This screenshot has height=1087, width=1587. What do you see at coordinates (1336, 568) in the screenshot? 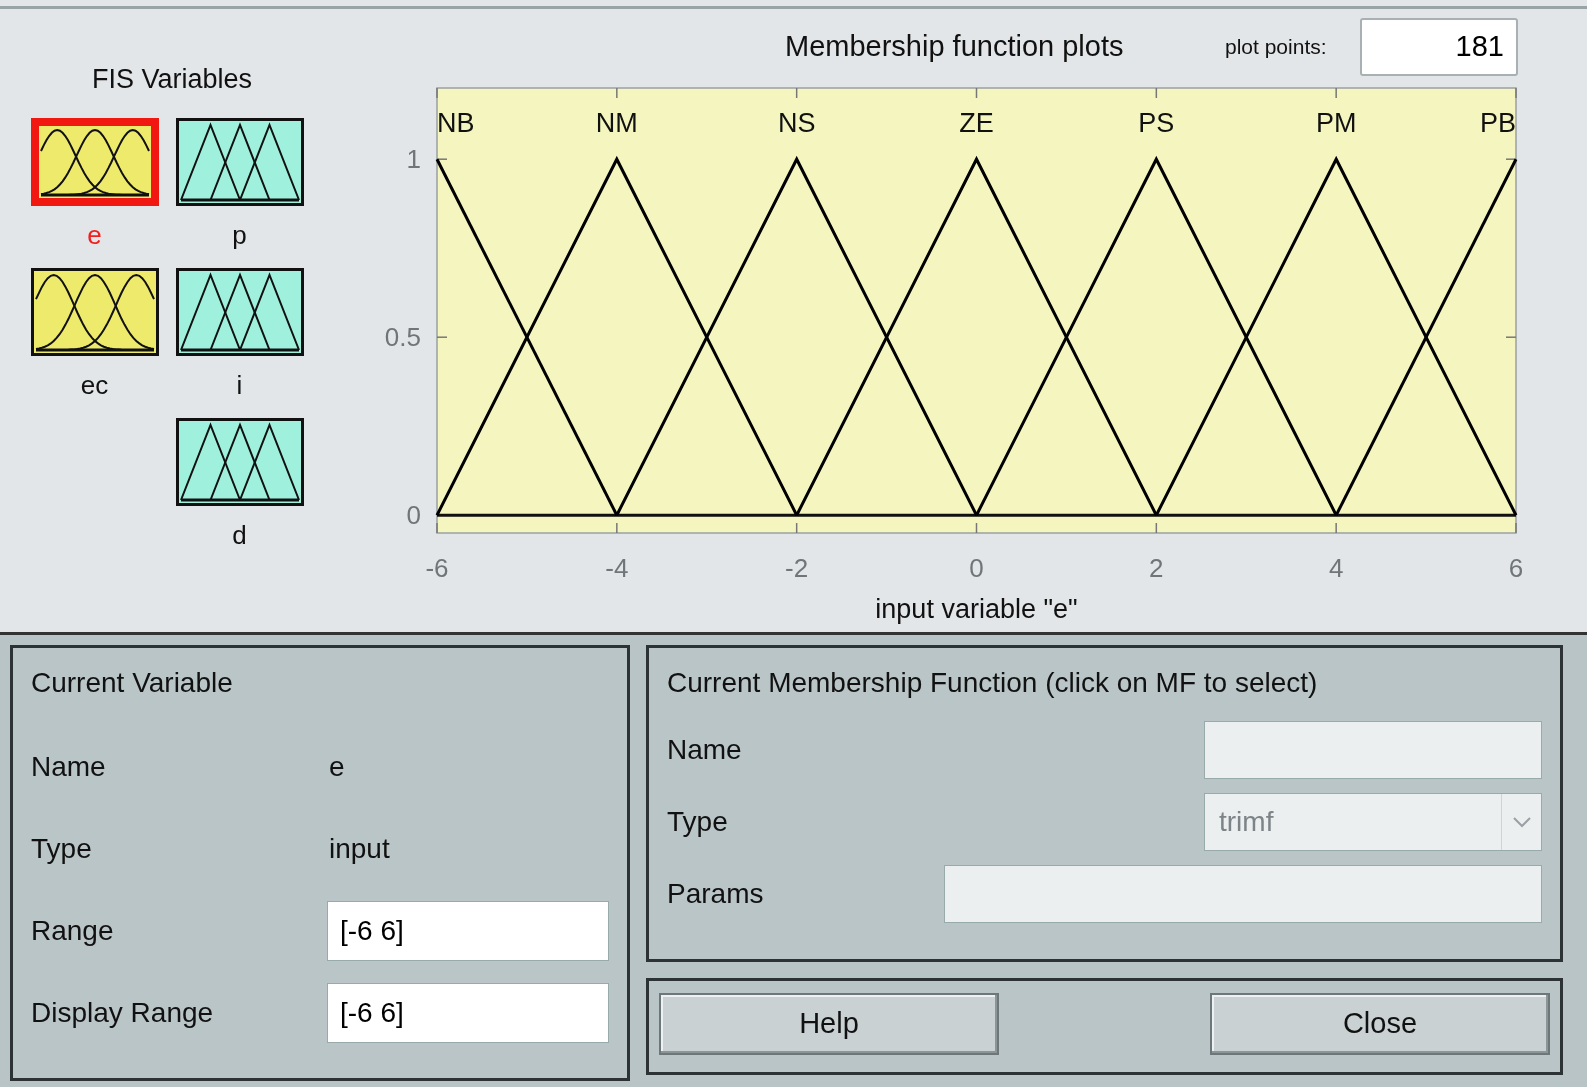
I see `axis-tick-label: 4` at bounding box center [1336, 568].